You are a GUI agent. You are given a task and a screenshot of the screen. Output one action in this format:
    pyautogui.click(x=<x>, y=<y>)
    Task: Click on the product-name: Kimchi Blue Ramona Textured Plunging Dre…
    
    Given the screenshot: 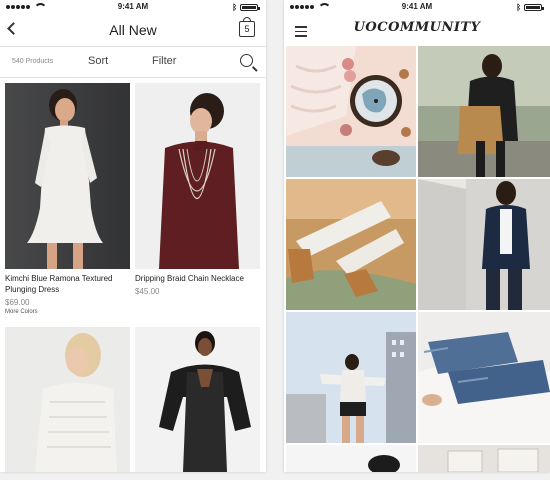 What is the action you would take?
    pyautogui.click(x=67, y=284)
    